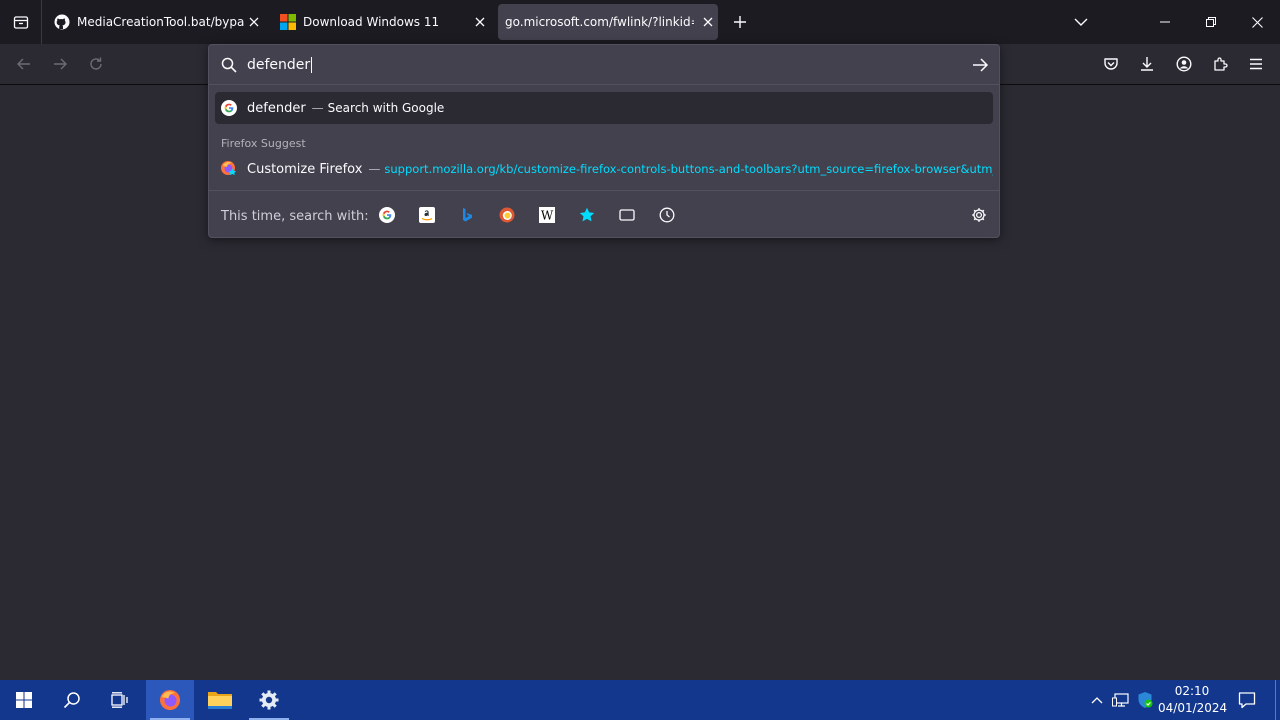 The image size is (1280, 720). Describe the element at coordinates (160, 22) in the screenshot. I see `tab-title: MediaCreationTool.bat/bypass11` at that location.